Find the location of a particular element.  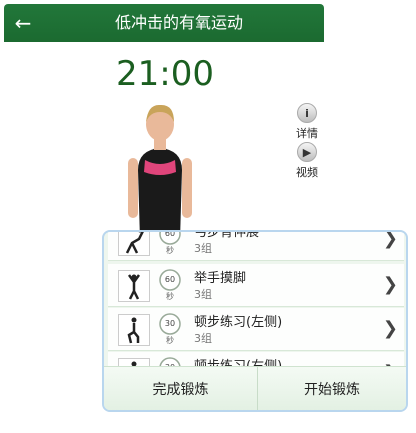

exercise-name: 弓步背伸展 is located at coordinates (227, 236).